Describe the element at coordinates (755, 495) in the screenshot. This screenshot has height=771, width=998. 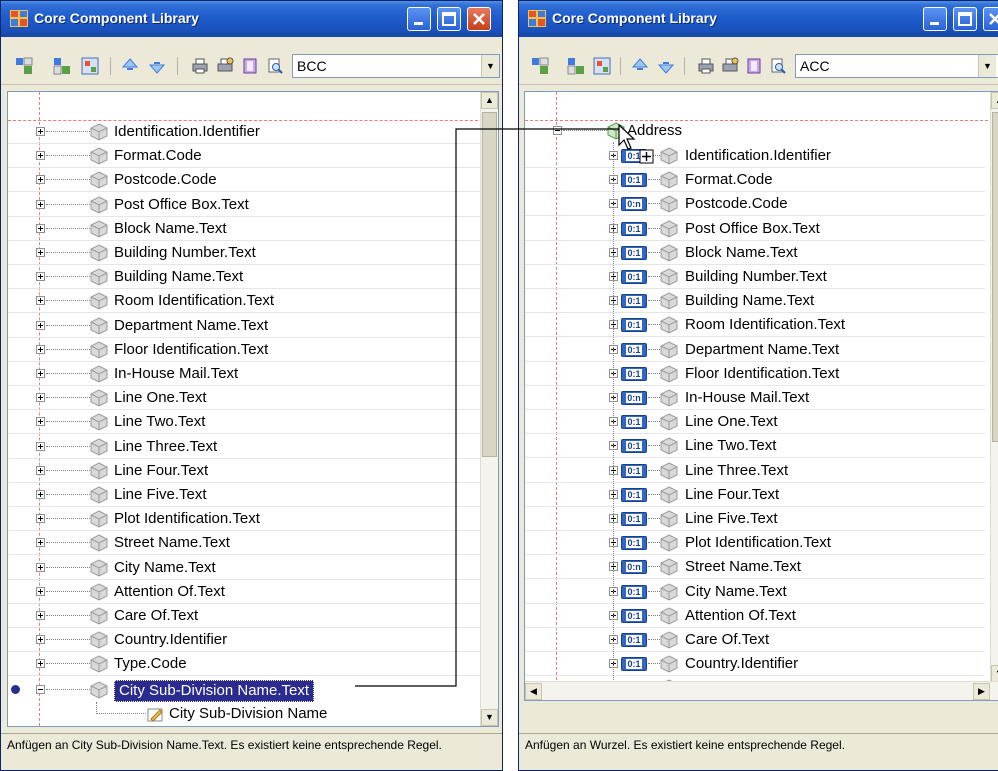
I see `tree-row: 0:1 Line Four.Text` at that location.